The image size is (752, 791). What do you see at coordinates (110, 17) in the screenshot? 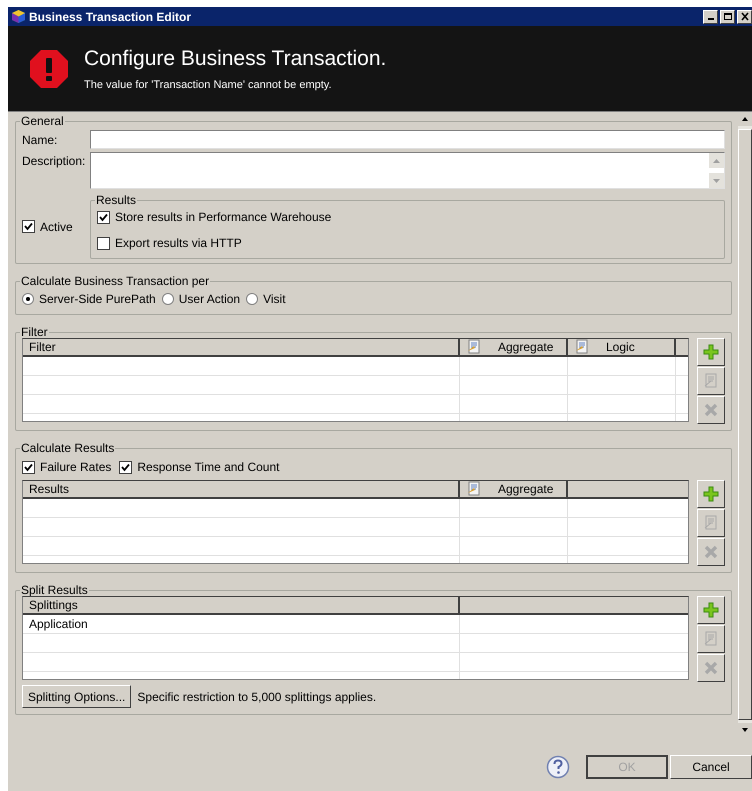
I see `window-title: Business Transaction Editor` at bounding box center [110, 17].